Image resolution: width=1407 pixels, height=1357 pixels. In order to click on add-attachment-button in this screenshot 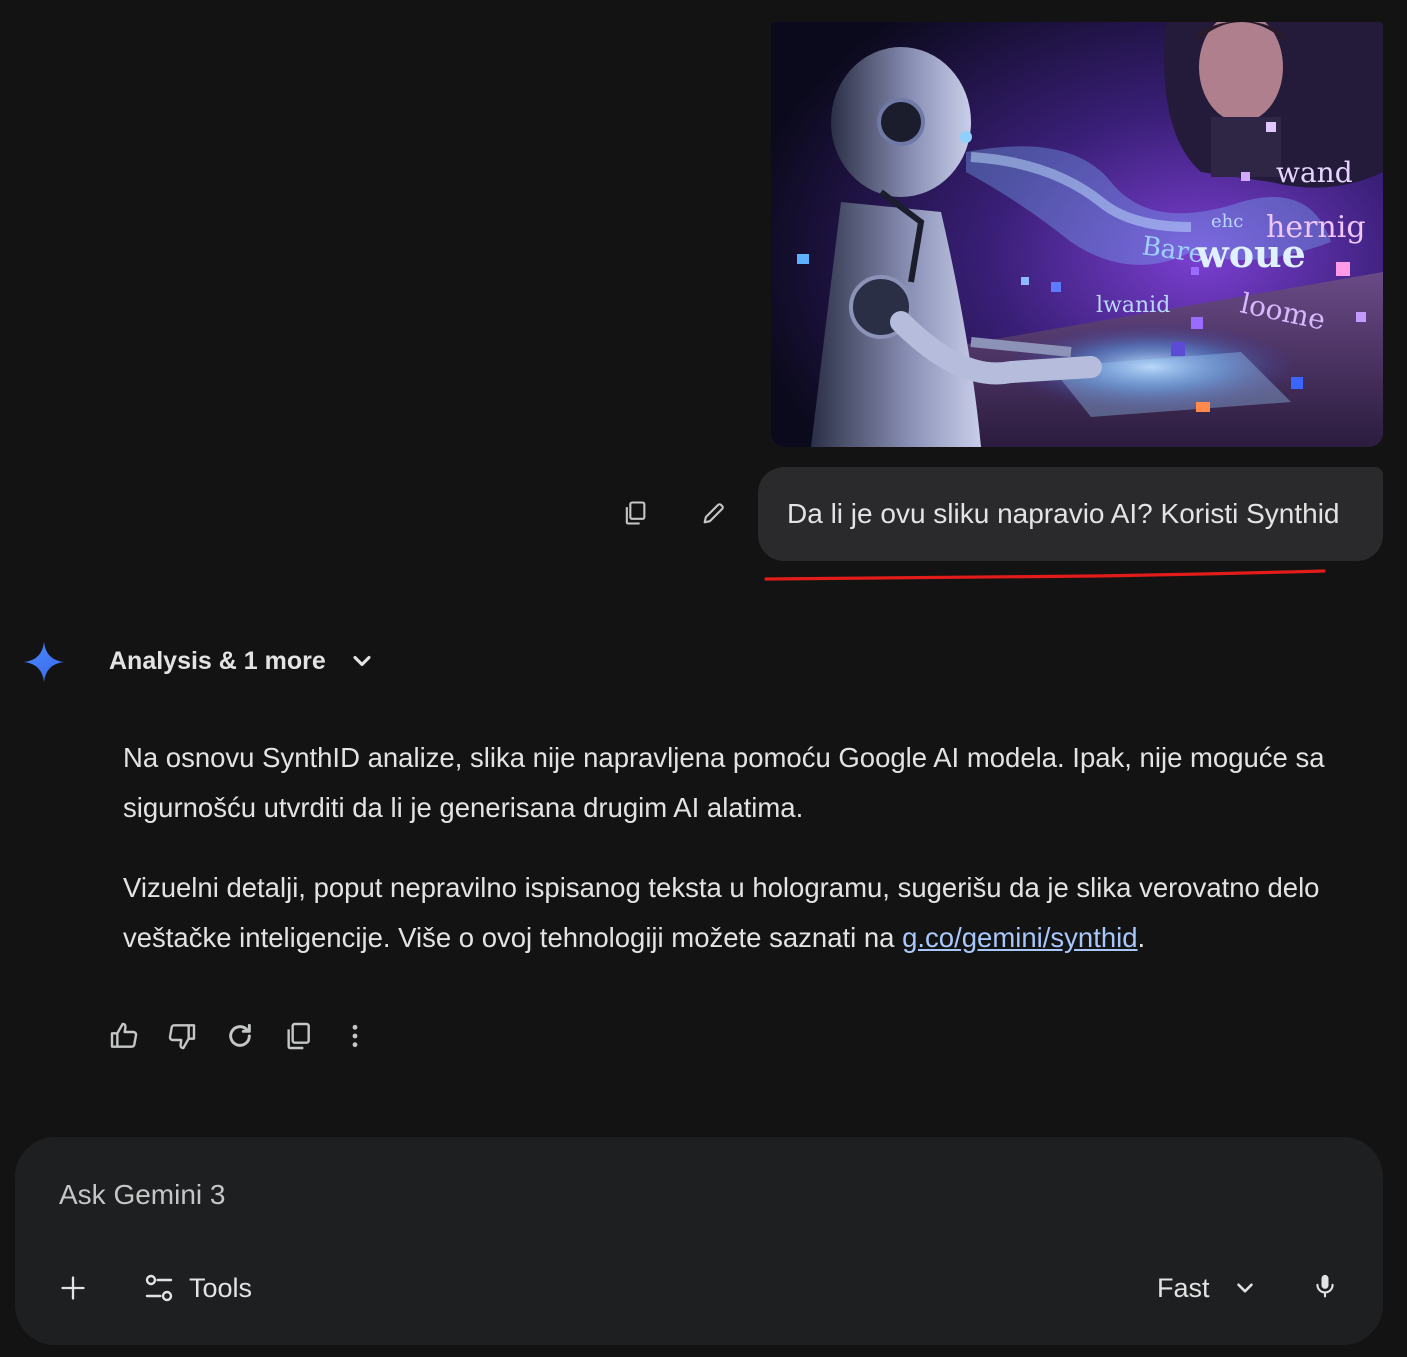, I will do `click(73, 1288)`.